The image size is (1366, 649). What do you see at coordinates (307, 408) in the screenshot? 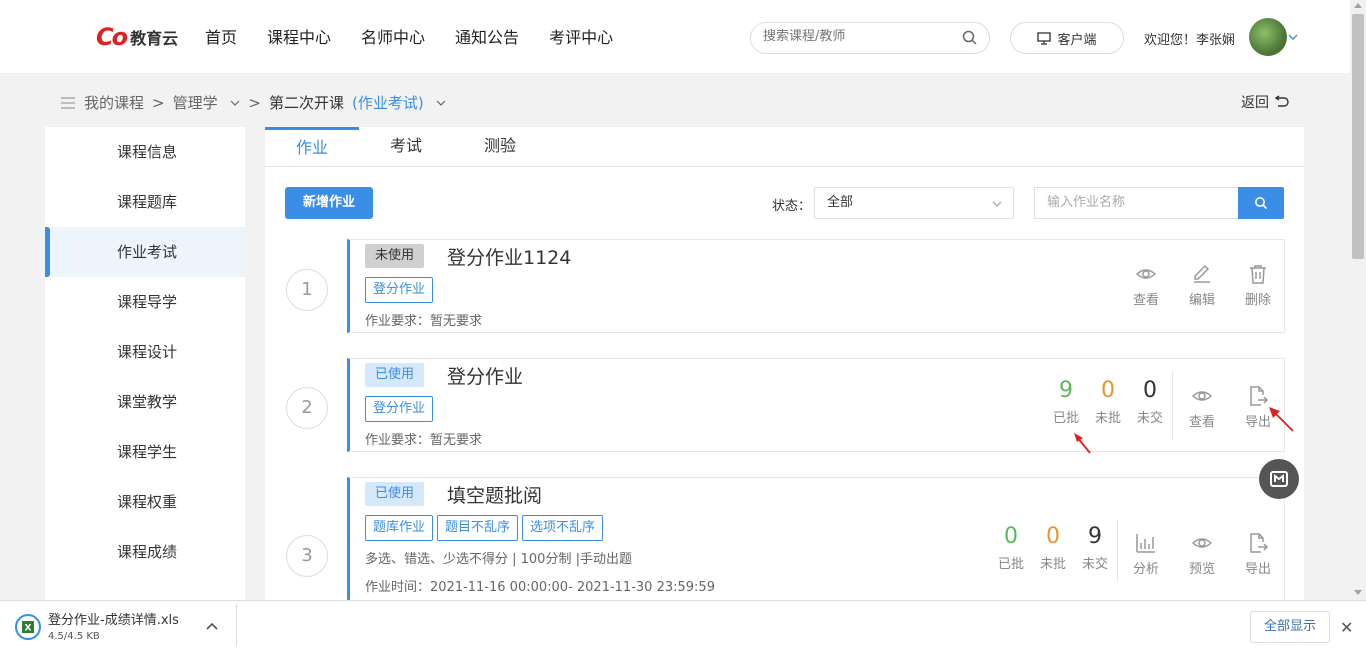
I see `item-number: 2` at bounding box center [307, 408].